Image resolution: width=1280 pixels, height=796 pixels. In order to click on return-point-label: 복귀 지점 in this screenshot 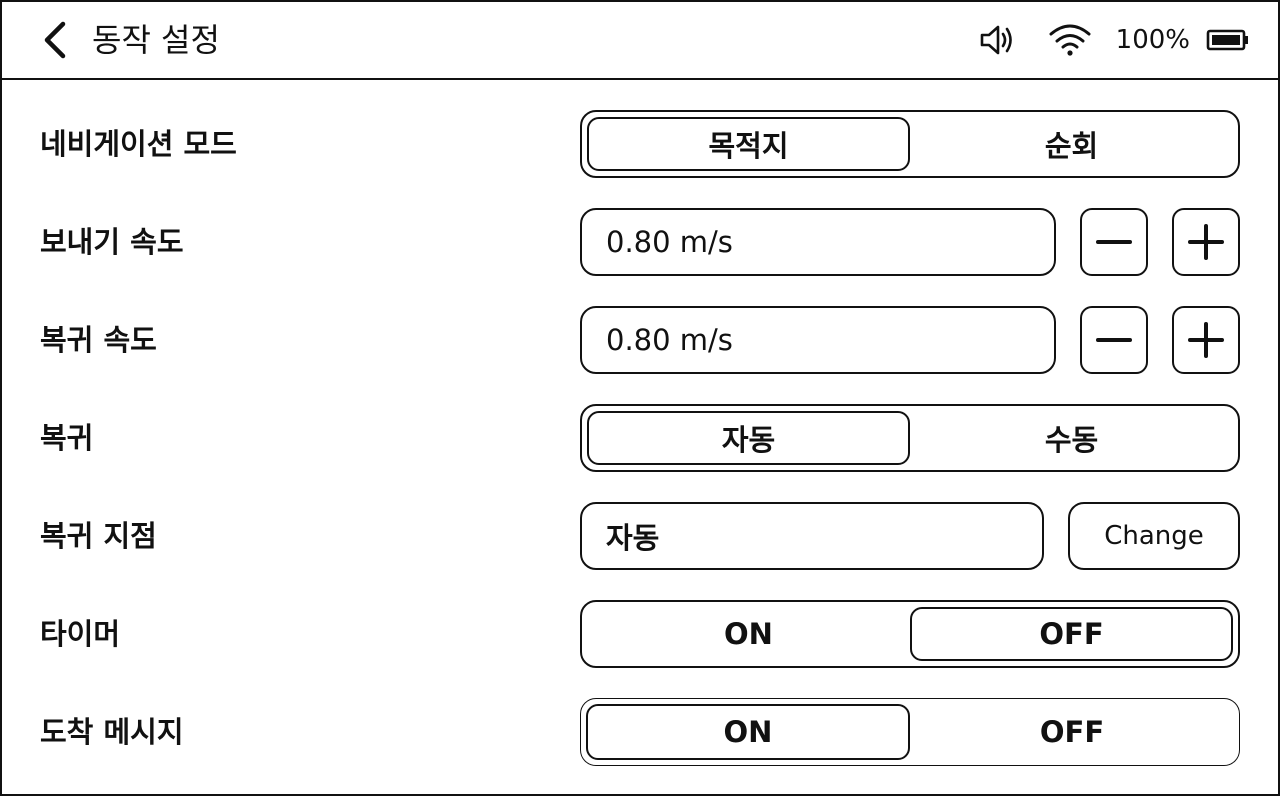, I will do `click(98, 536)`.